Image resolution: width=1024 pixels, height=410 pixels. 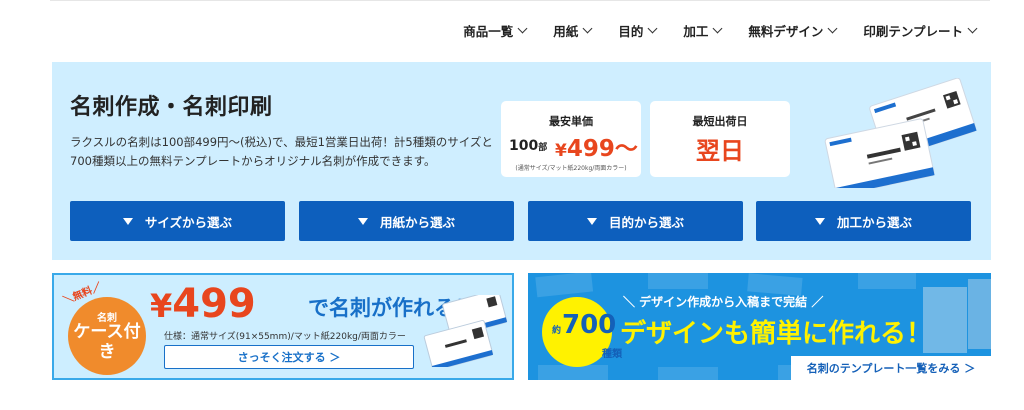 I want to click on select-by-size-button: サイズから選ぶ, so click(x=177, y=221).